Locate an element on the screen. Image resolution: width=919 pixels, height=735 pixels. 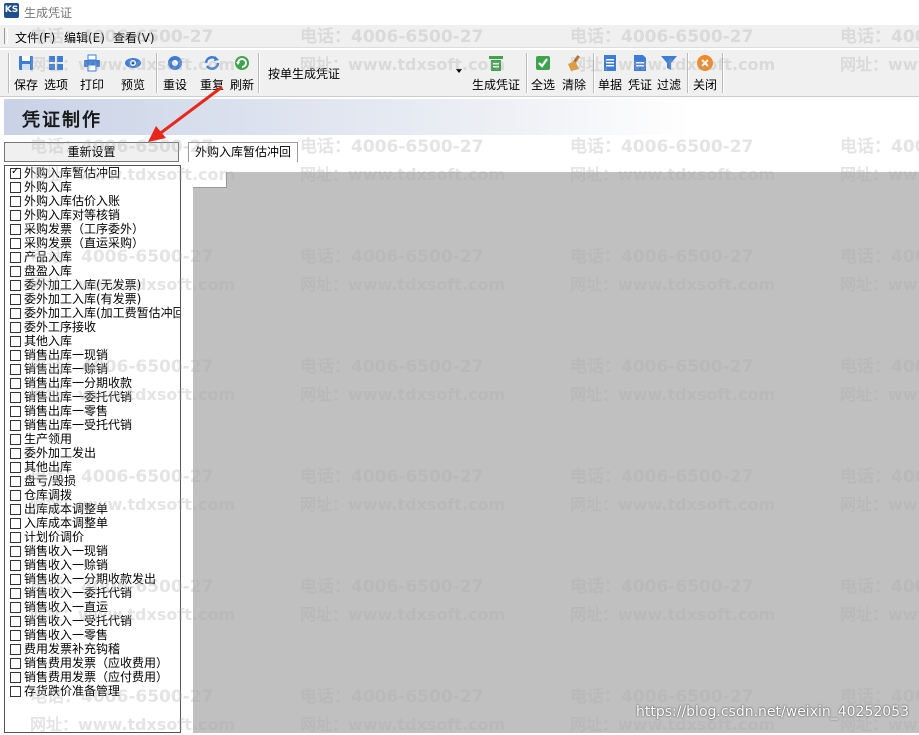
list-item: 计划价调价 is located at coordinates (92, 537).